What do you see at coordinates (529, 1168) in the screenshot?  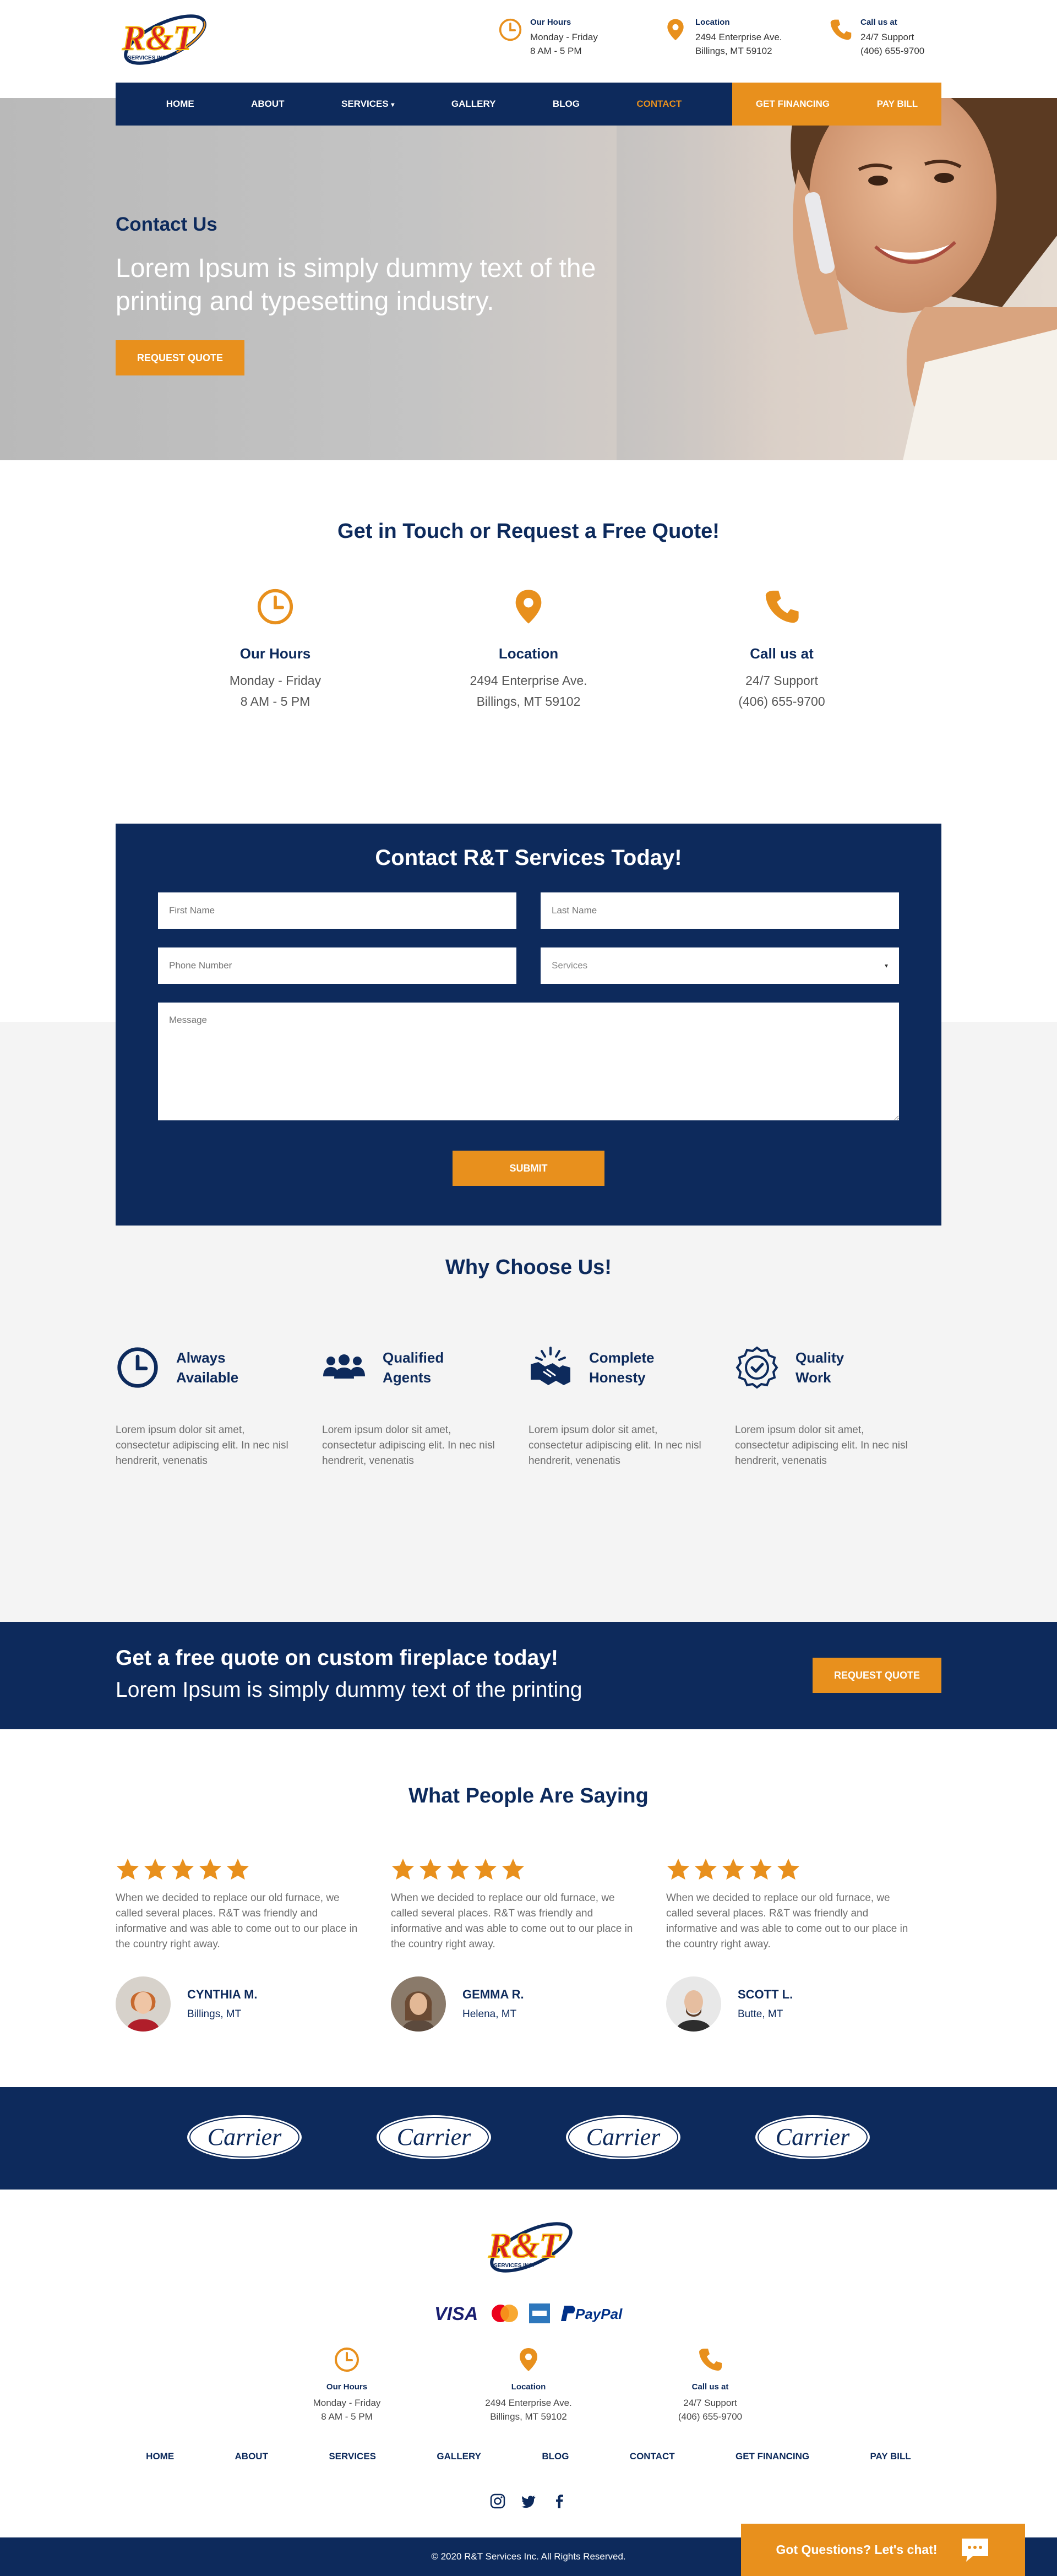 I see `submit-button: SUBMIT` at bounding box center [529, 1168].